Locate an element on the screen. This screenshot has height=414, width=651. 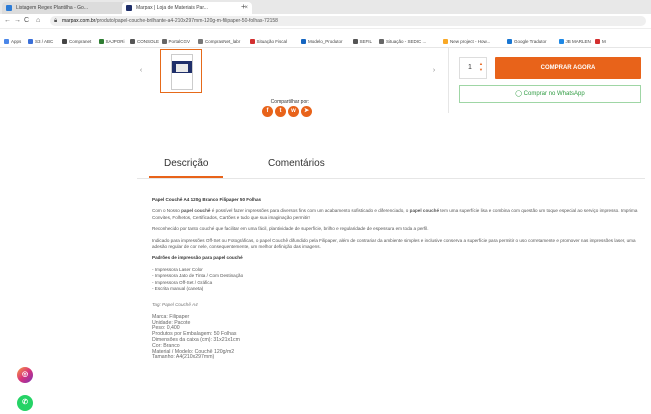
gallery-next-icon: › is located at coordinates (434, 71).